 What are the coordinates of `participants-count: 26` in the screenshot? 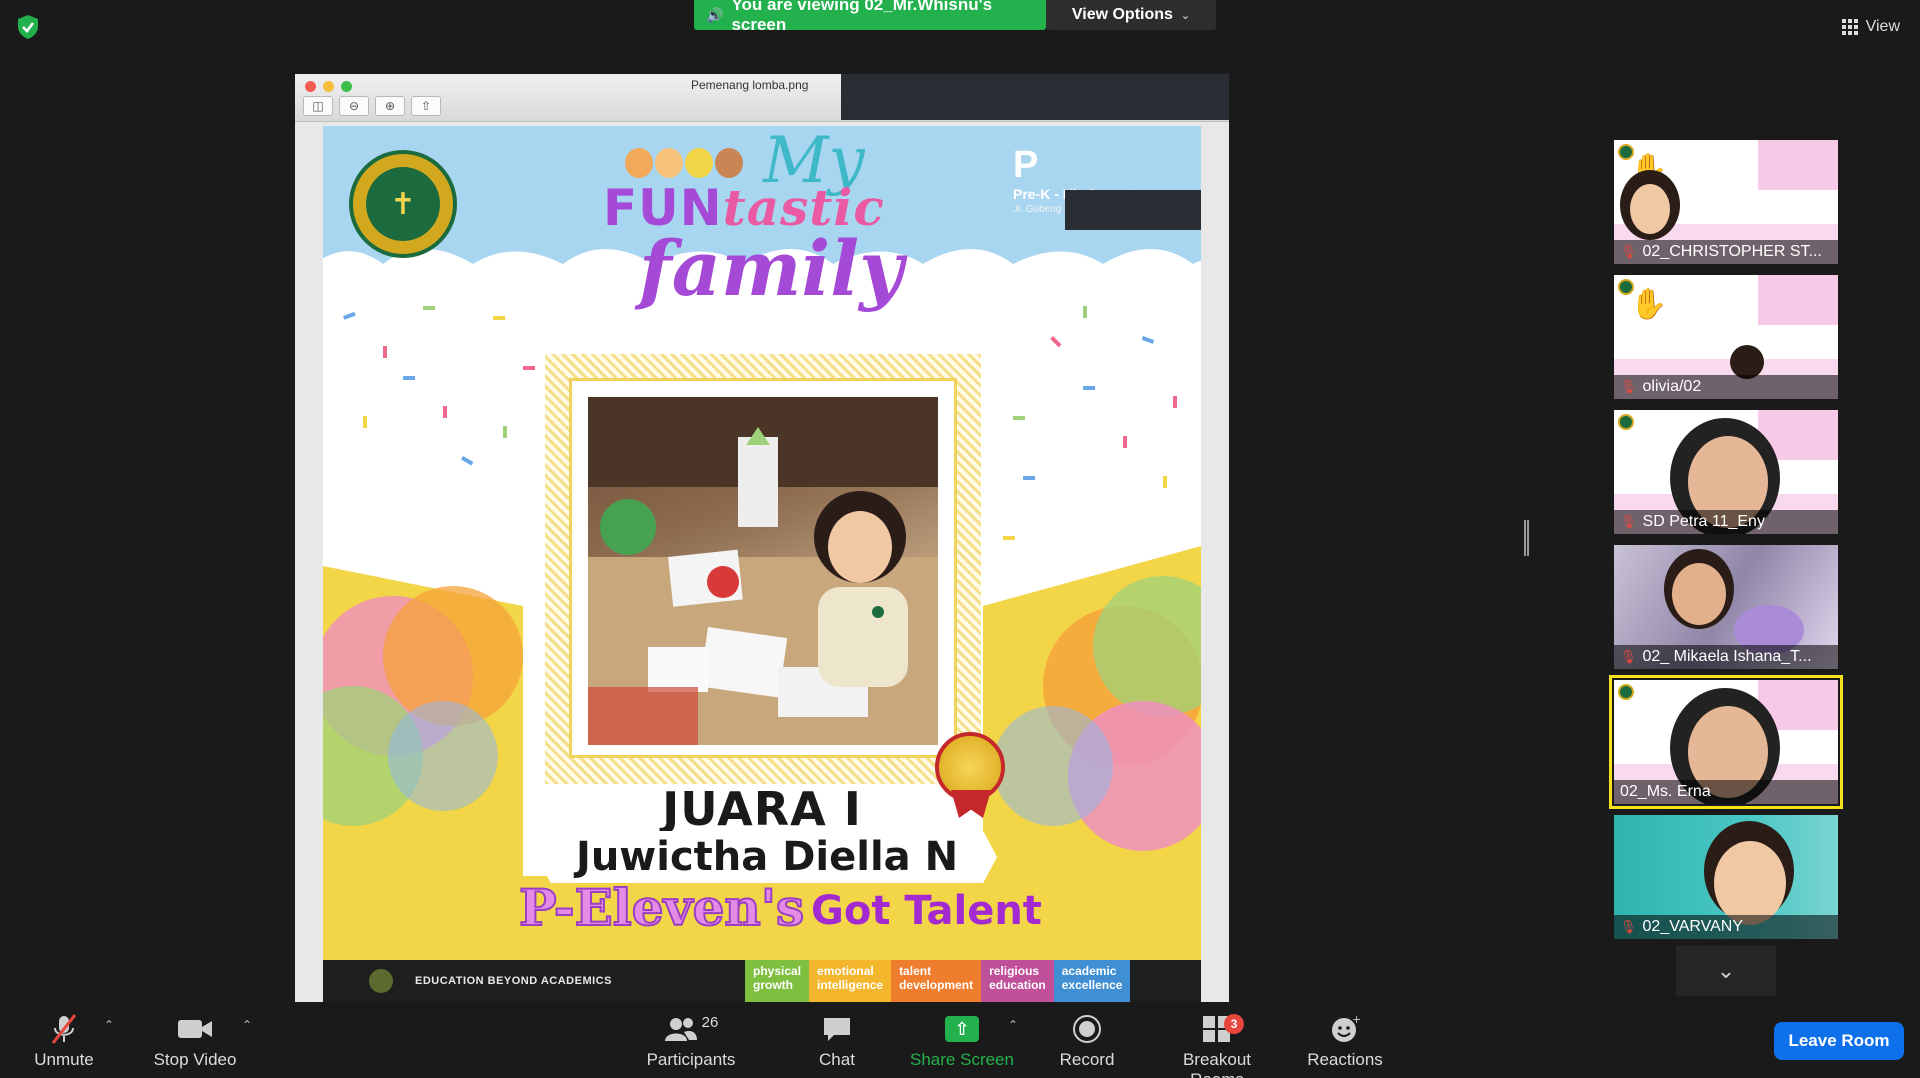 It's located at (710, 1022).